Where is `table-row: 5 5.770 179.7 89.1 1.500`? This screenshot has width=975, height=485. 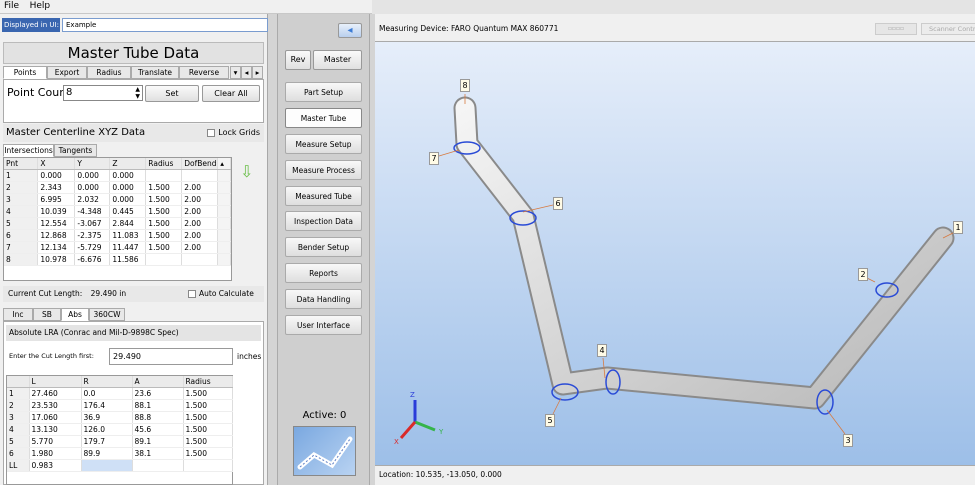
table-row: 5 5.770 179.7 89.1 1.500 is located at coordinates (120, 441).